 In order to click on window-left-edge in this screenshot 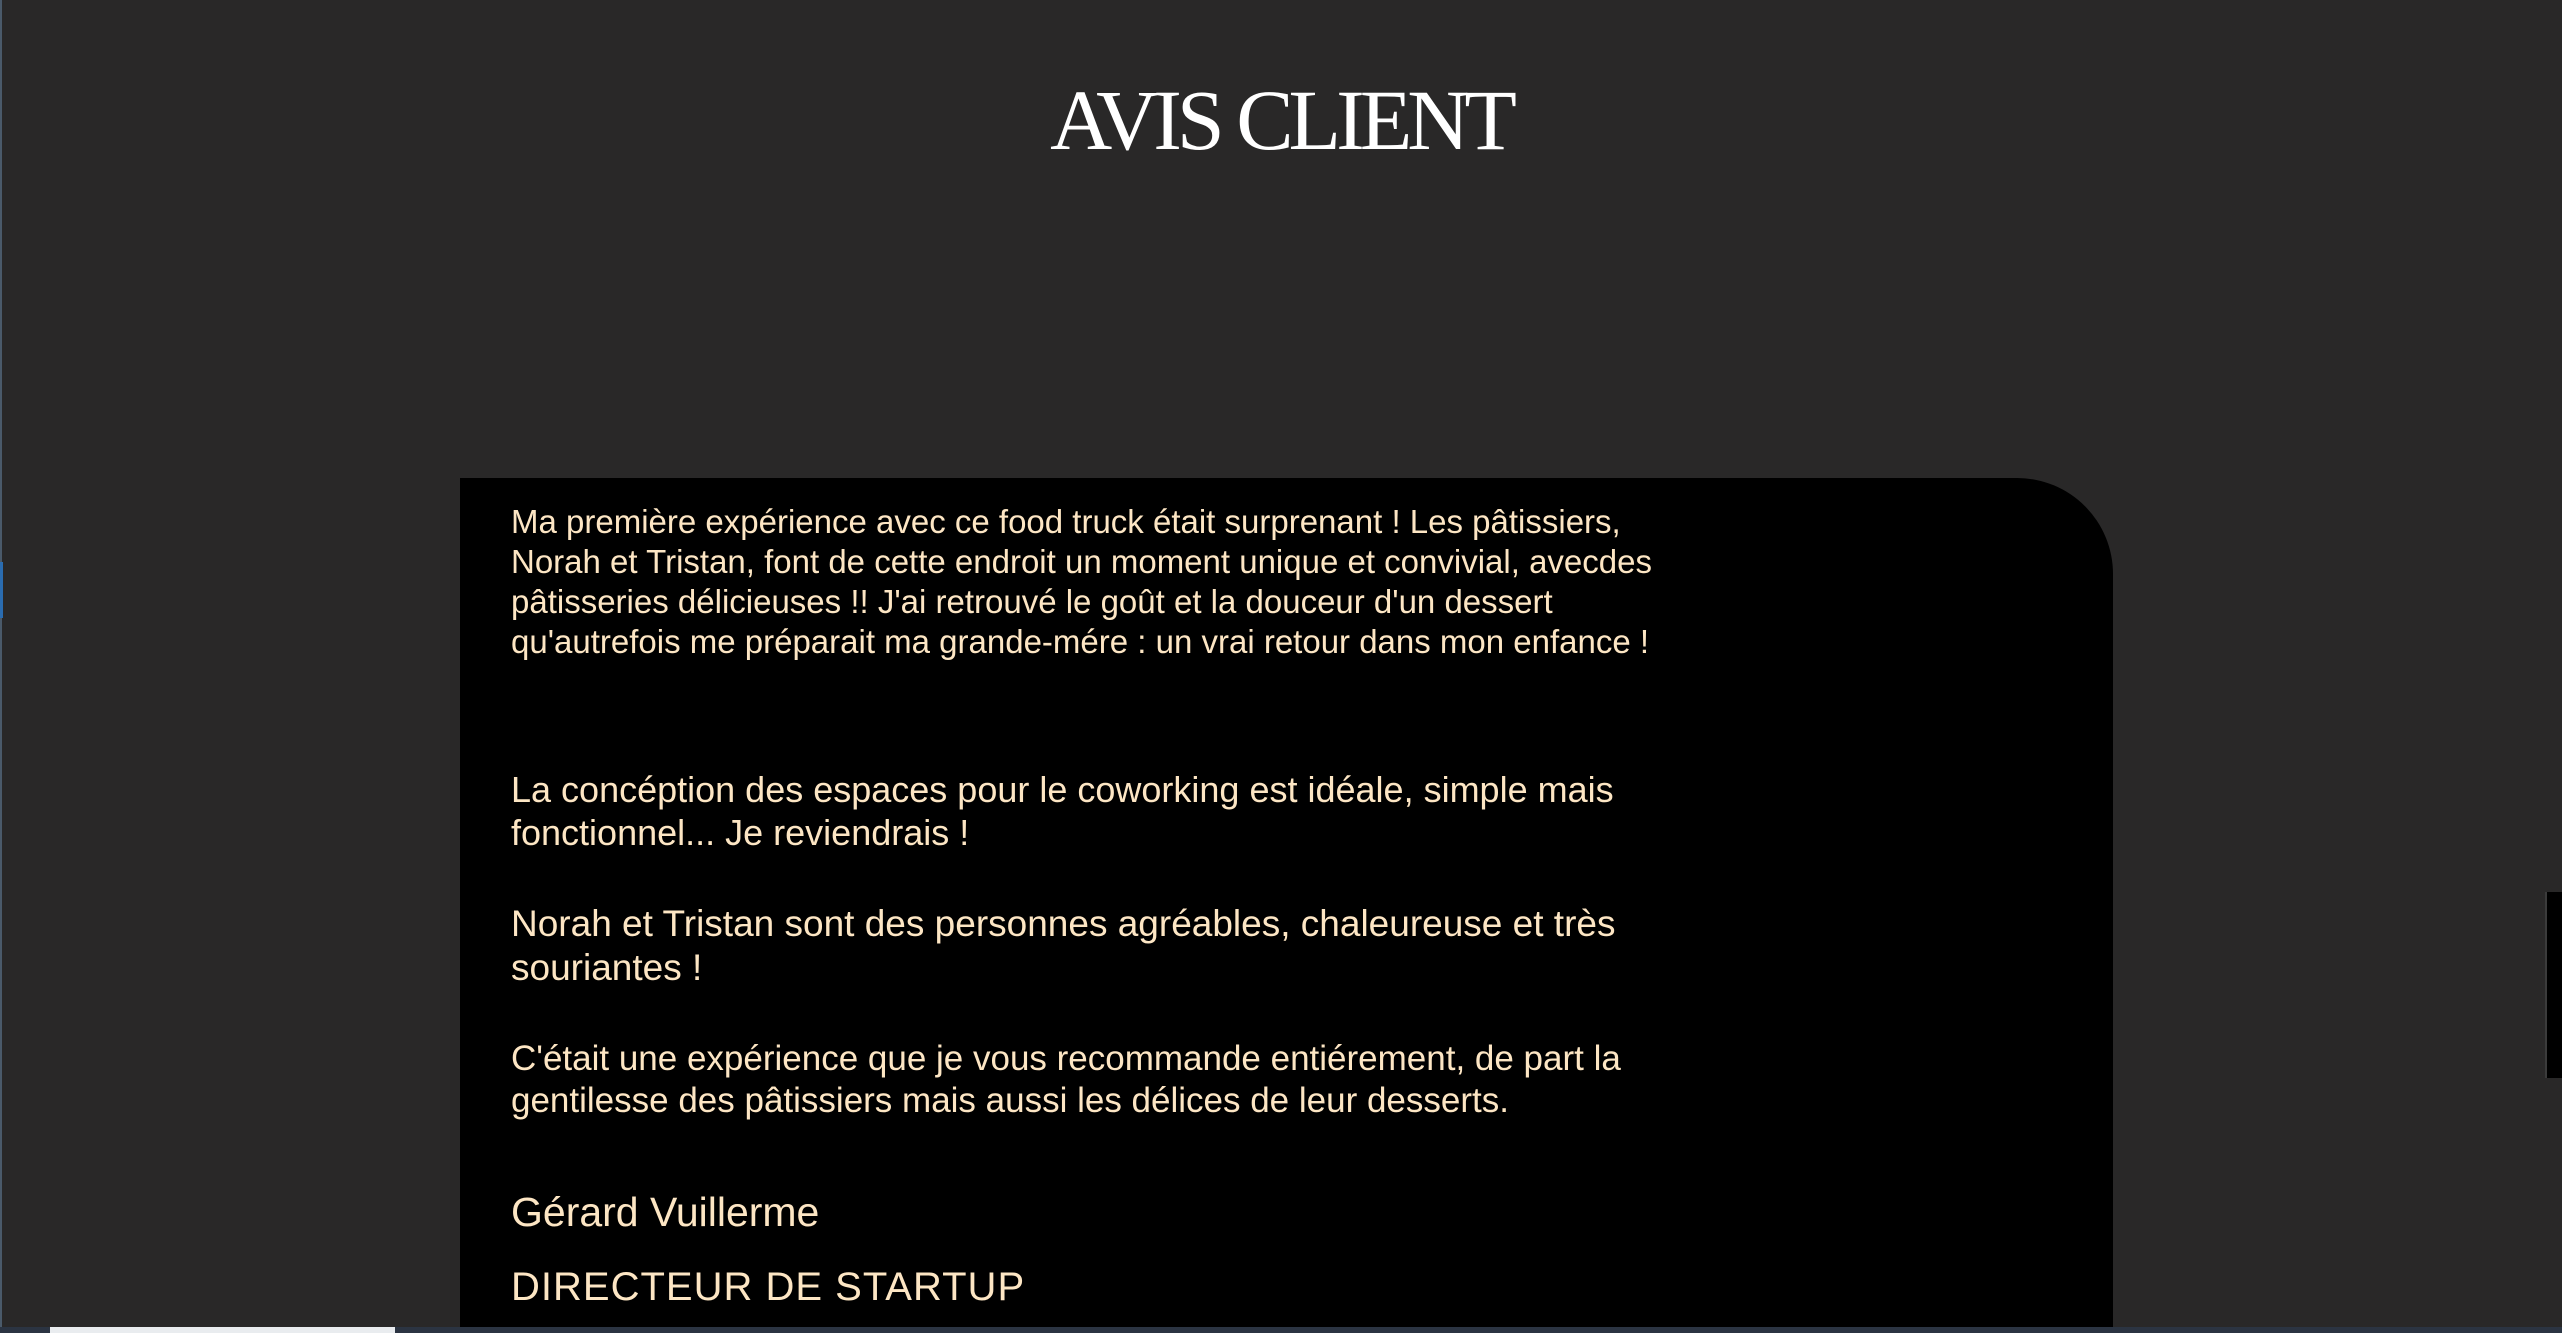, I will do `click(1, 666)`.